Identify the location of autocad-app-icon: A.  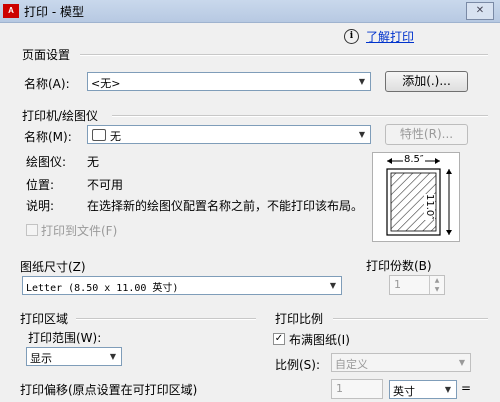
(11, 11).